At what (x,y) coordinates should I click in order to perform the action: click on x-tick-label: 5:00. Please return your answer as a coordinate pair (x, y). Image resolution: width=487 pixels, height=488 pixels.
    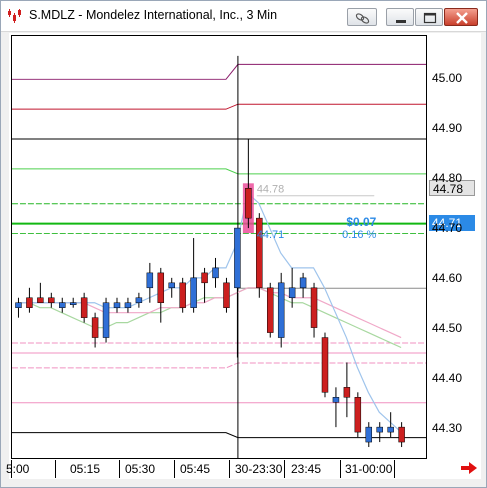
    Looking at the image, I should click on (18, 469).